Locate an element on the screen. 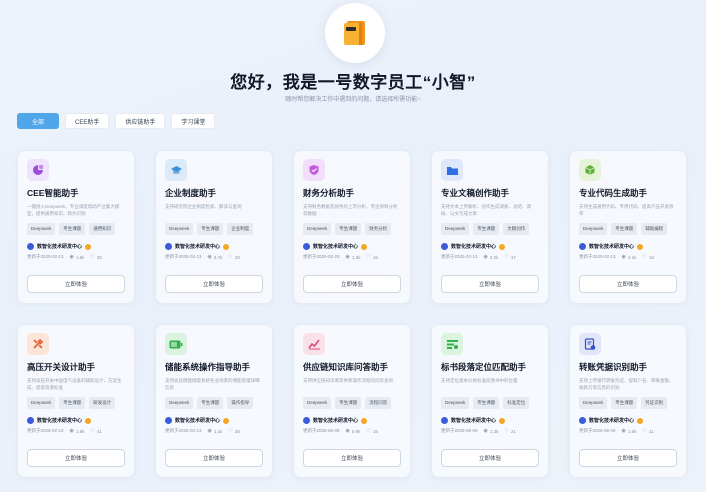 The width and height of the screenshot is (706, 492). card-description: 支持文本上传解析、创作生成调板、总结、调研、公文写成文章 is located at coordinates (486, 210).